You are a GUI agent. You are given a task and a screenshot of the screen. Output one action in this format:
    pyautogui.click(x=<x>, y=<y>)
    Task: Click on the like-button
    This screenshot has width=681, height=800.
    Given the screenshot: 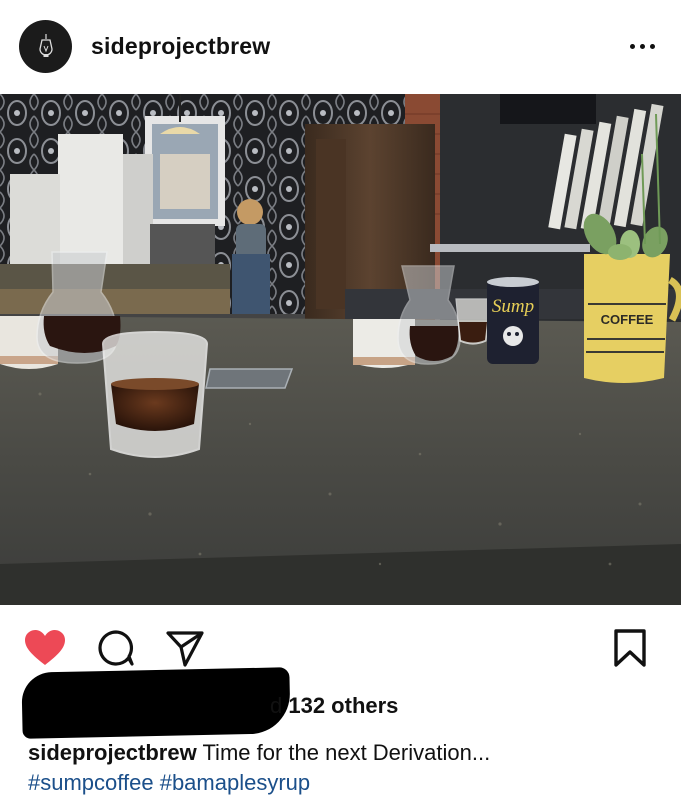 What is the action you would take?
    pyautogui.click(x=45, y=648)
    